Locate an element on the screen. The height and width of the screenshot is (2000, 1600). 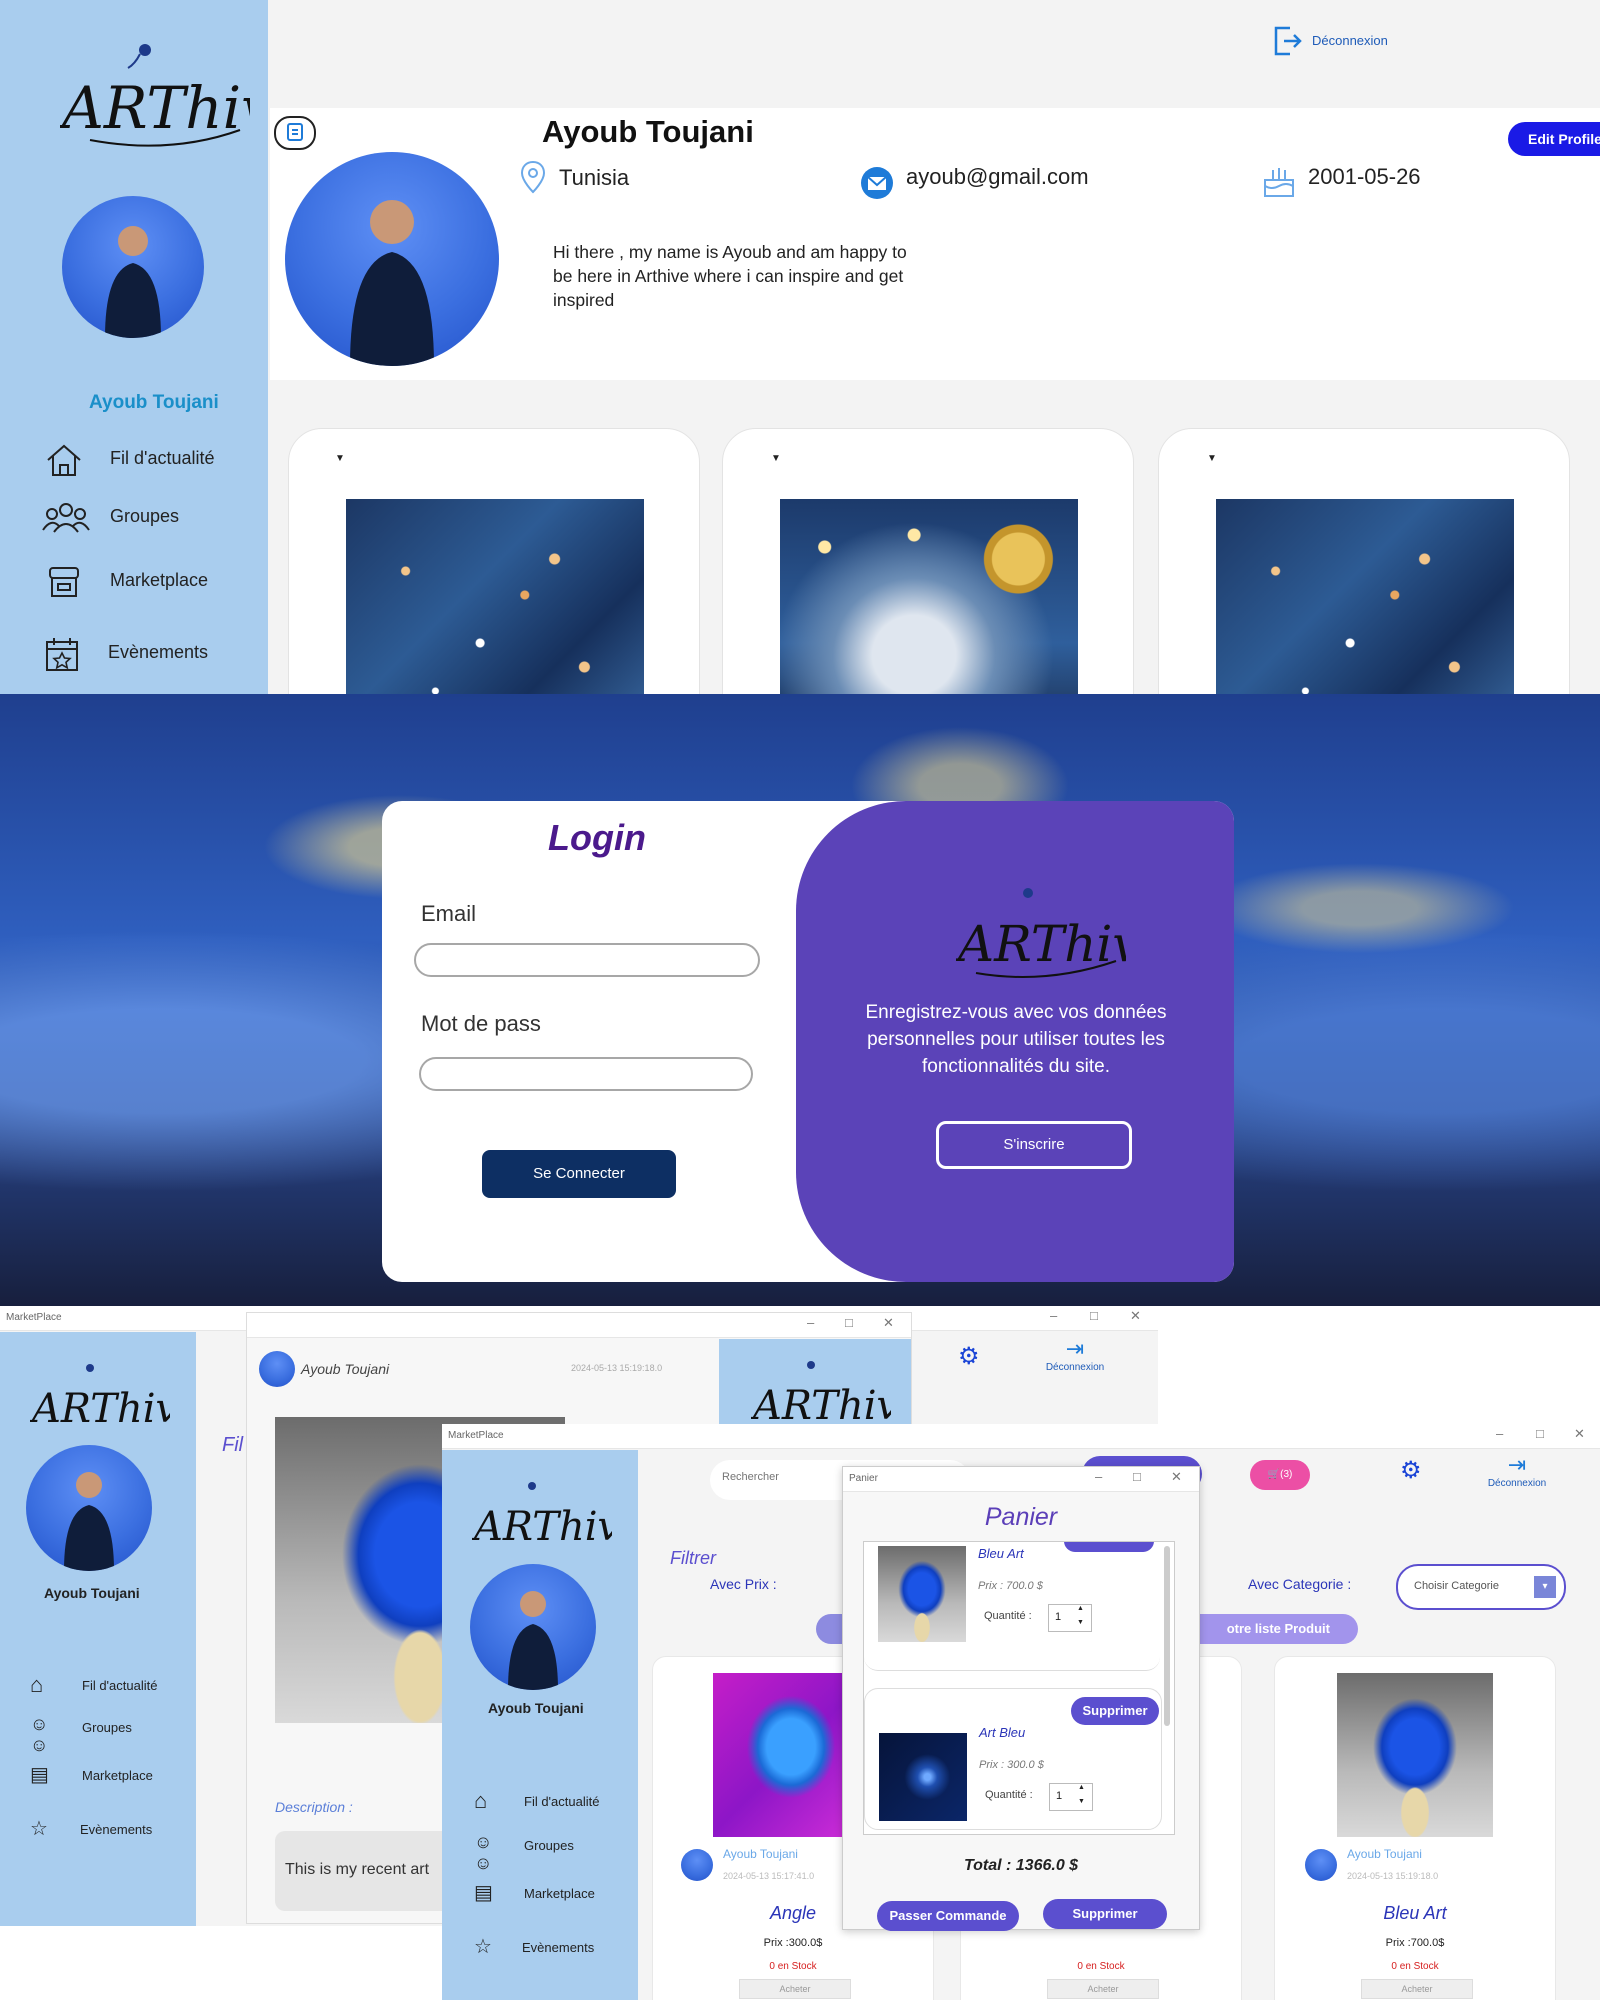
category-select: Choisir Categorie ▾ is located at coordinates (1481, 1587).